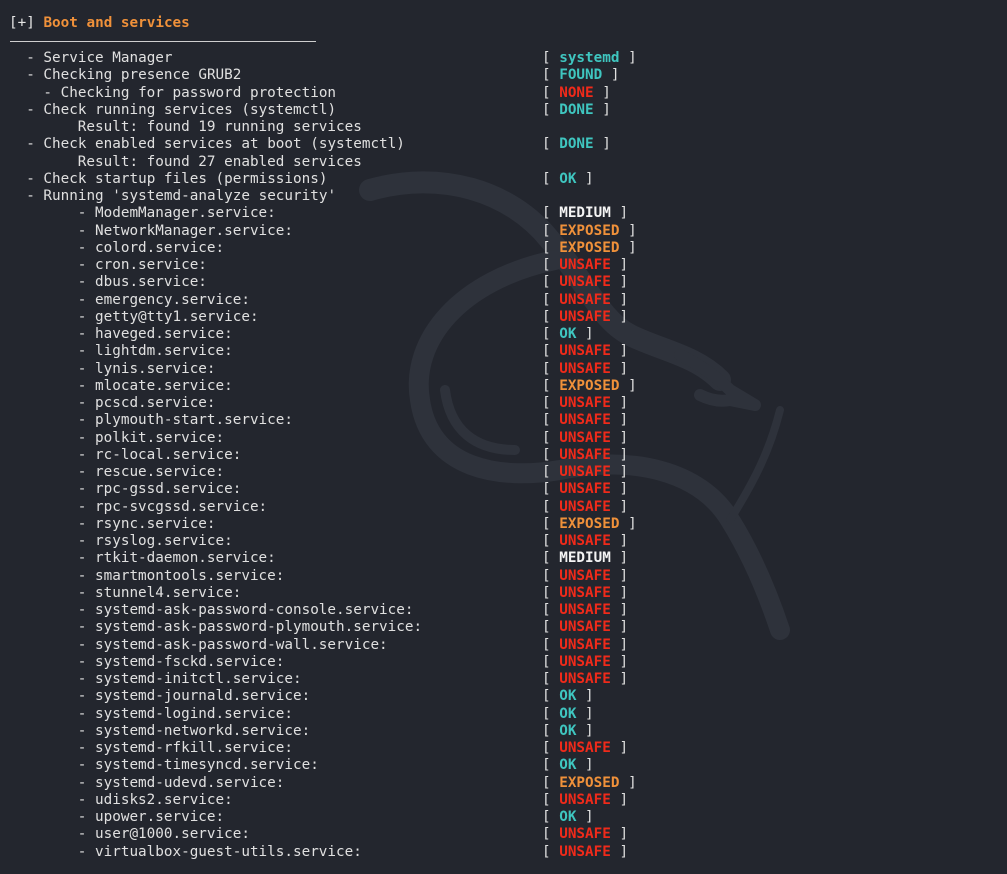 Image resolution: width=1007 pixels, height=874 pixels. What do you see at coordinates (146, 523) in the screenshot?
I see `audit-row-label: - rsync.service:` at bounding box center [146, 523].